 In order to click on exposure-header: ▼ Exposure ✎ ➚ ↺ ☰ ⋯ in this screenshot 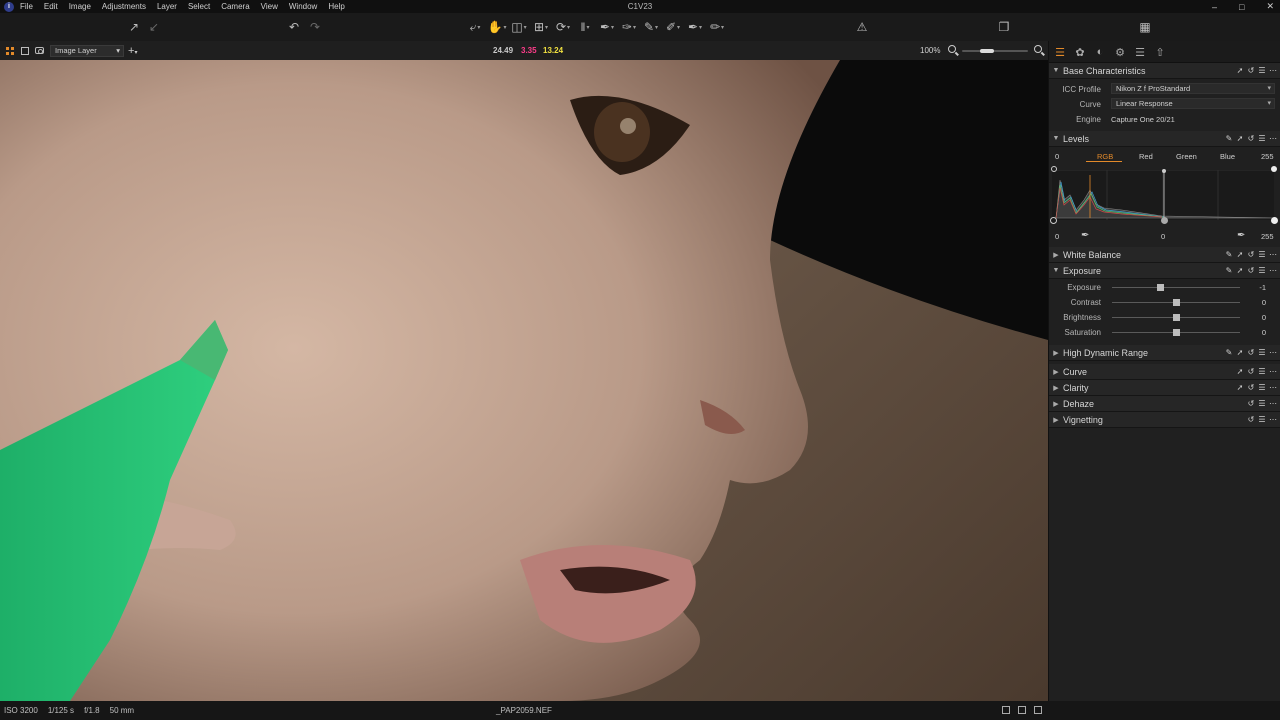, I will do `click(1164, 271)`.